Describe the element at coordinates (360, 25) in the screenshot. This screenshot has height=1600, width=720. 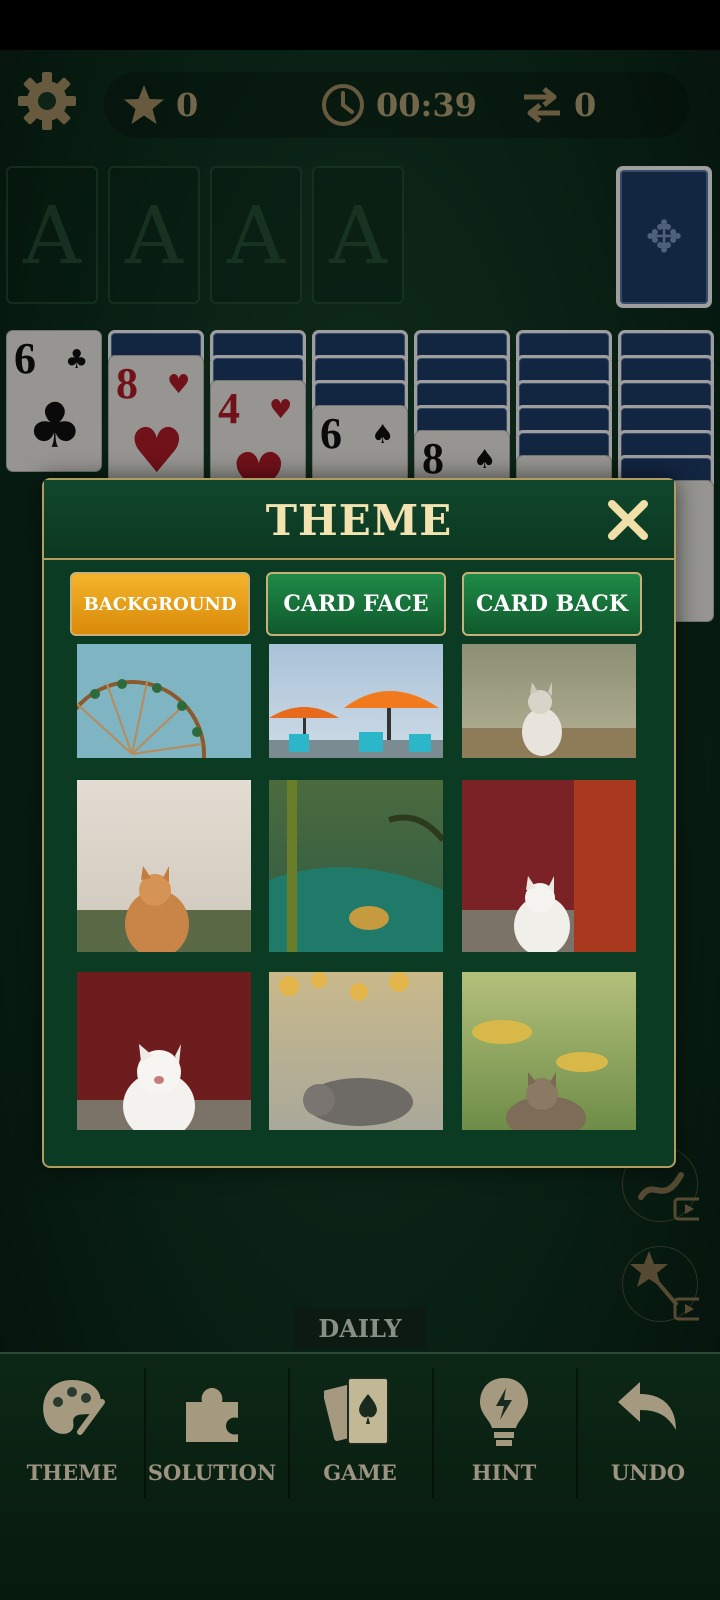
I see `status-bar` at that location.